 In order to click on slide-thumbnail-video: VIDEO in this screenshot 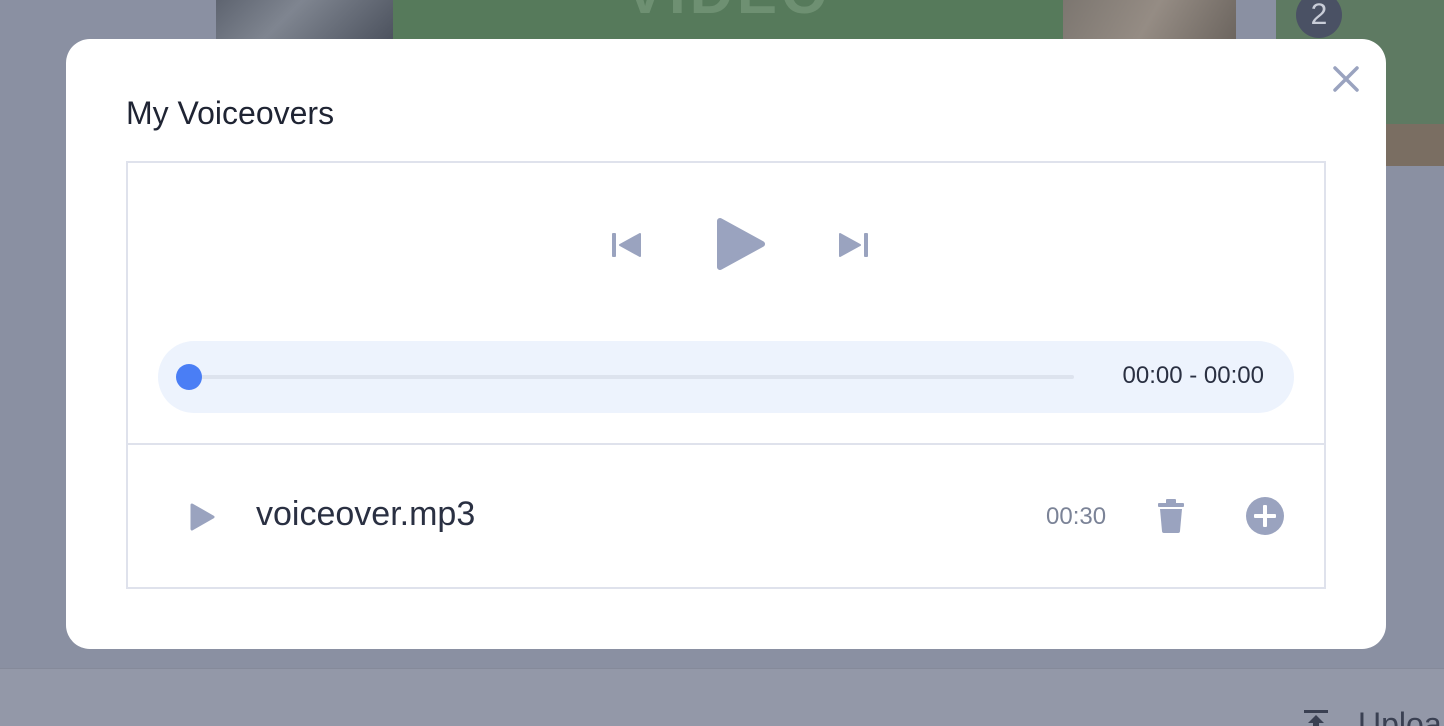, I will do `click(728, 20)`.